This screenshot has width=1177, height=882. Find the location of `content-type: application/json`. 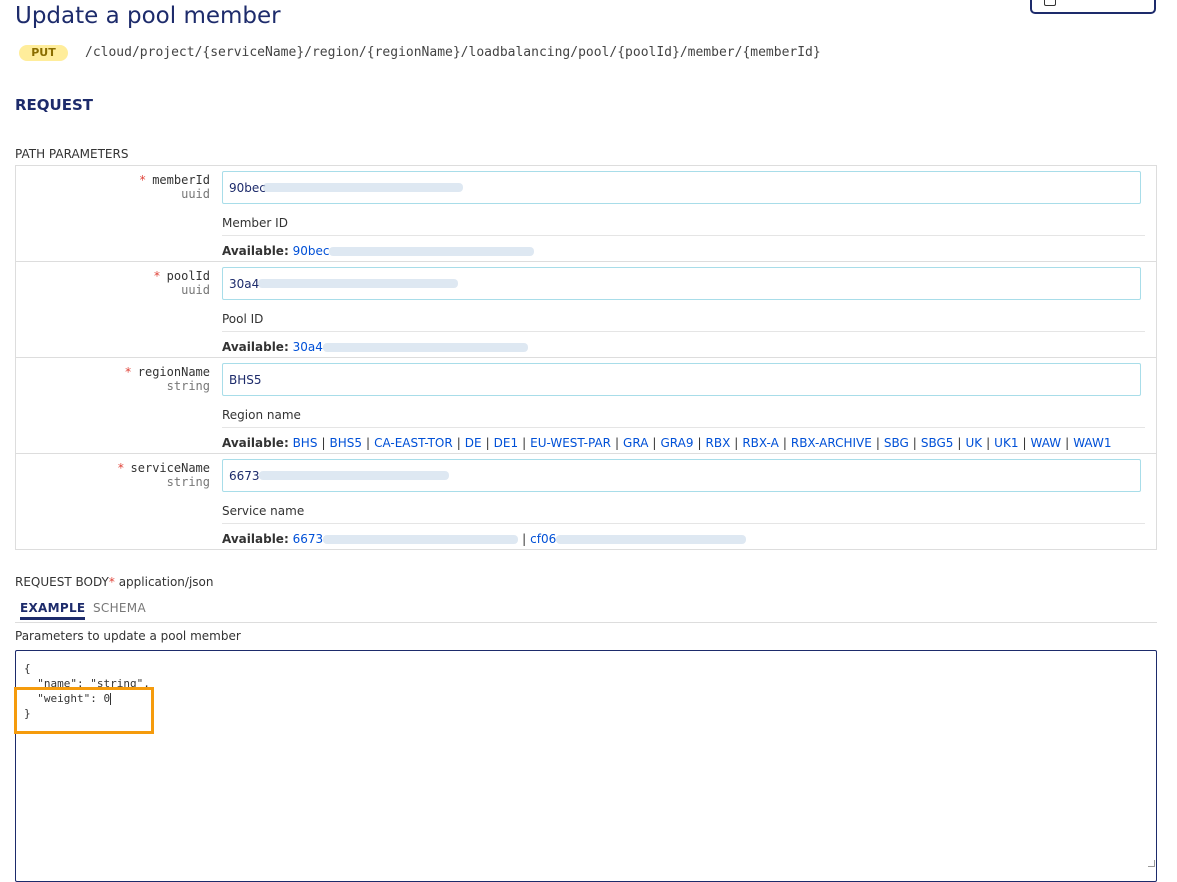

content-type: application/json is located at coordinates (166, 582).